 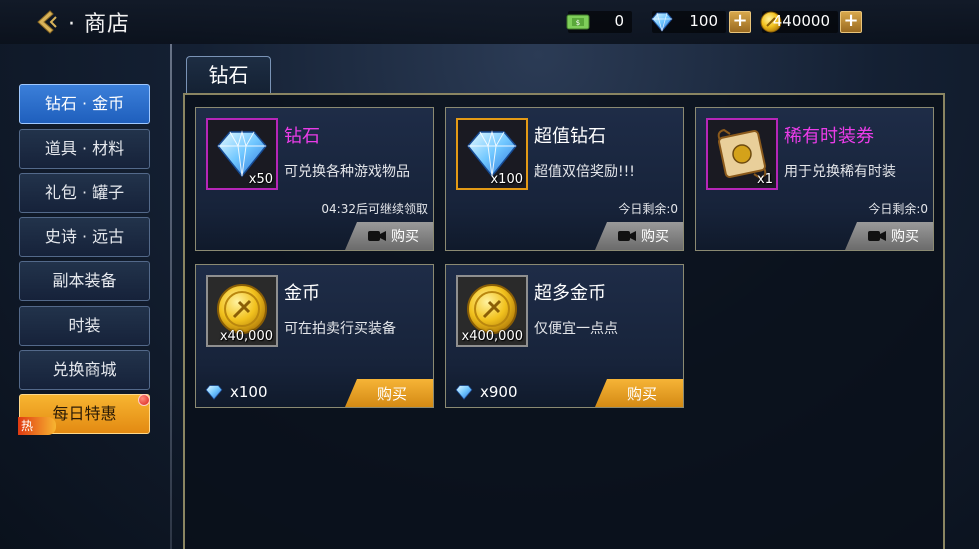 I want to click on item-quantity: x50, so click(x=260, y=179).